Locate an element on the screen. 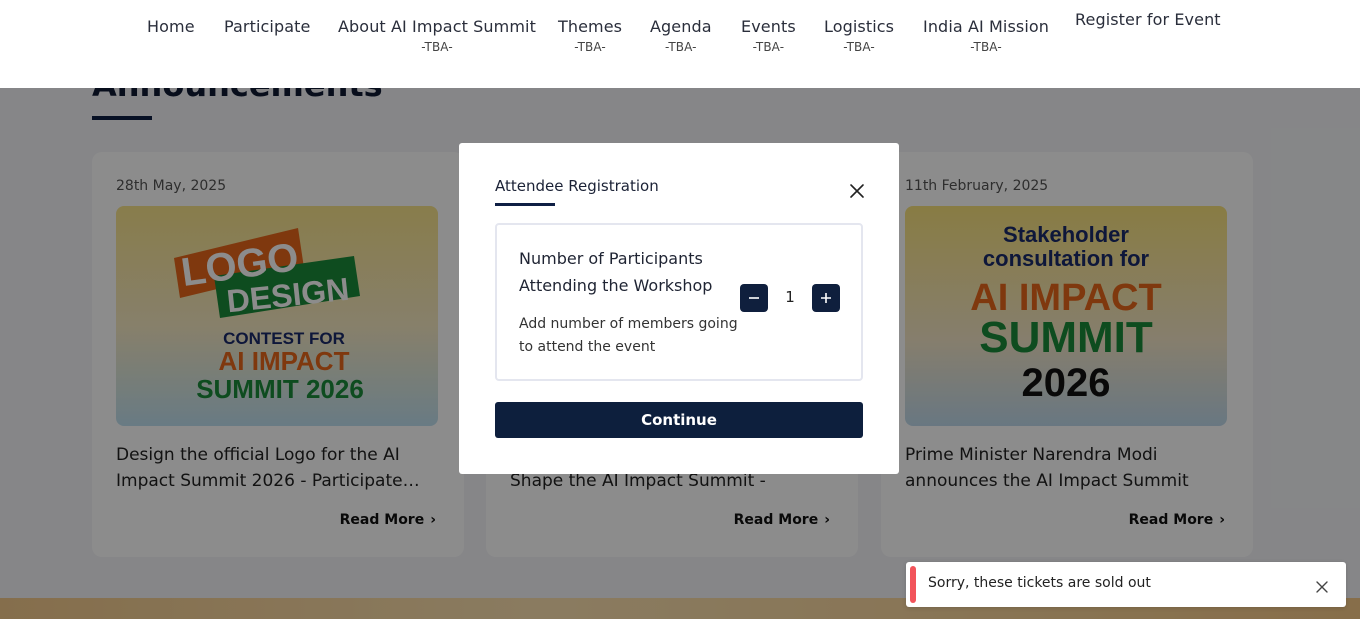 The height and width of the screenshot is (619, 1360). nav-events-label: Events is located at coordinates (768, 26).